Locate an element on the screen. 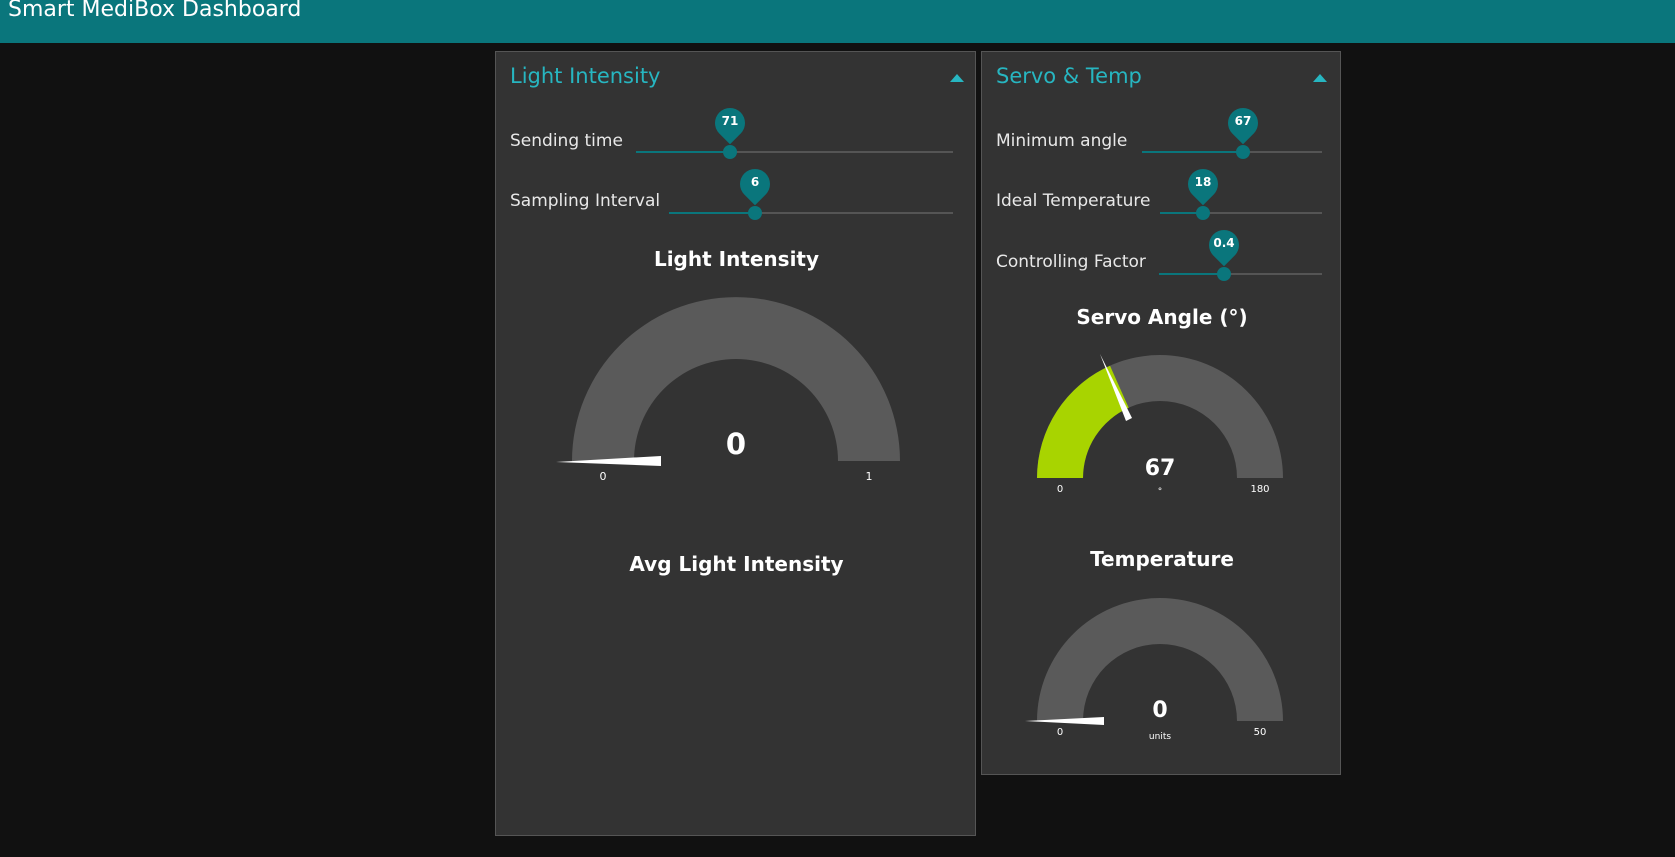  light-gauge-value: 0 is located at coordinates (736, 444).